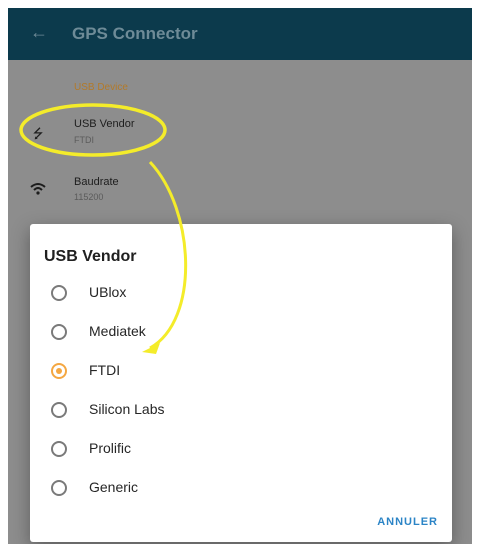 The width and height of the screenshot is (480, 544). What do you see at coordinates (93, 130) in the screenshot?
I see `highlight-ellipse` at bounding box center [93, 130].